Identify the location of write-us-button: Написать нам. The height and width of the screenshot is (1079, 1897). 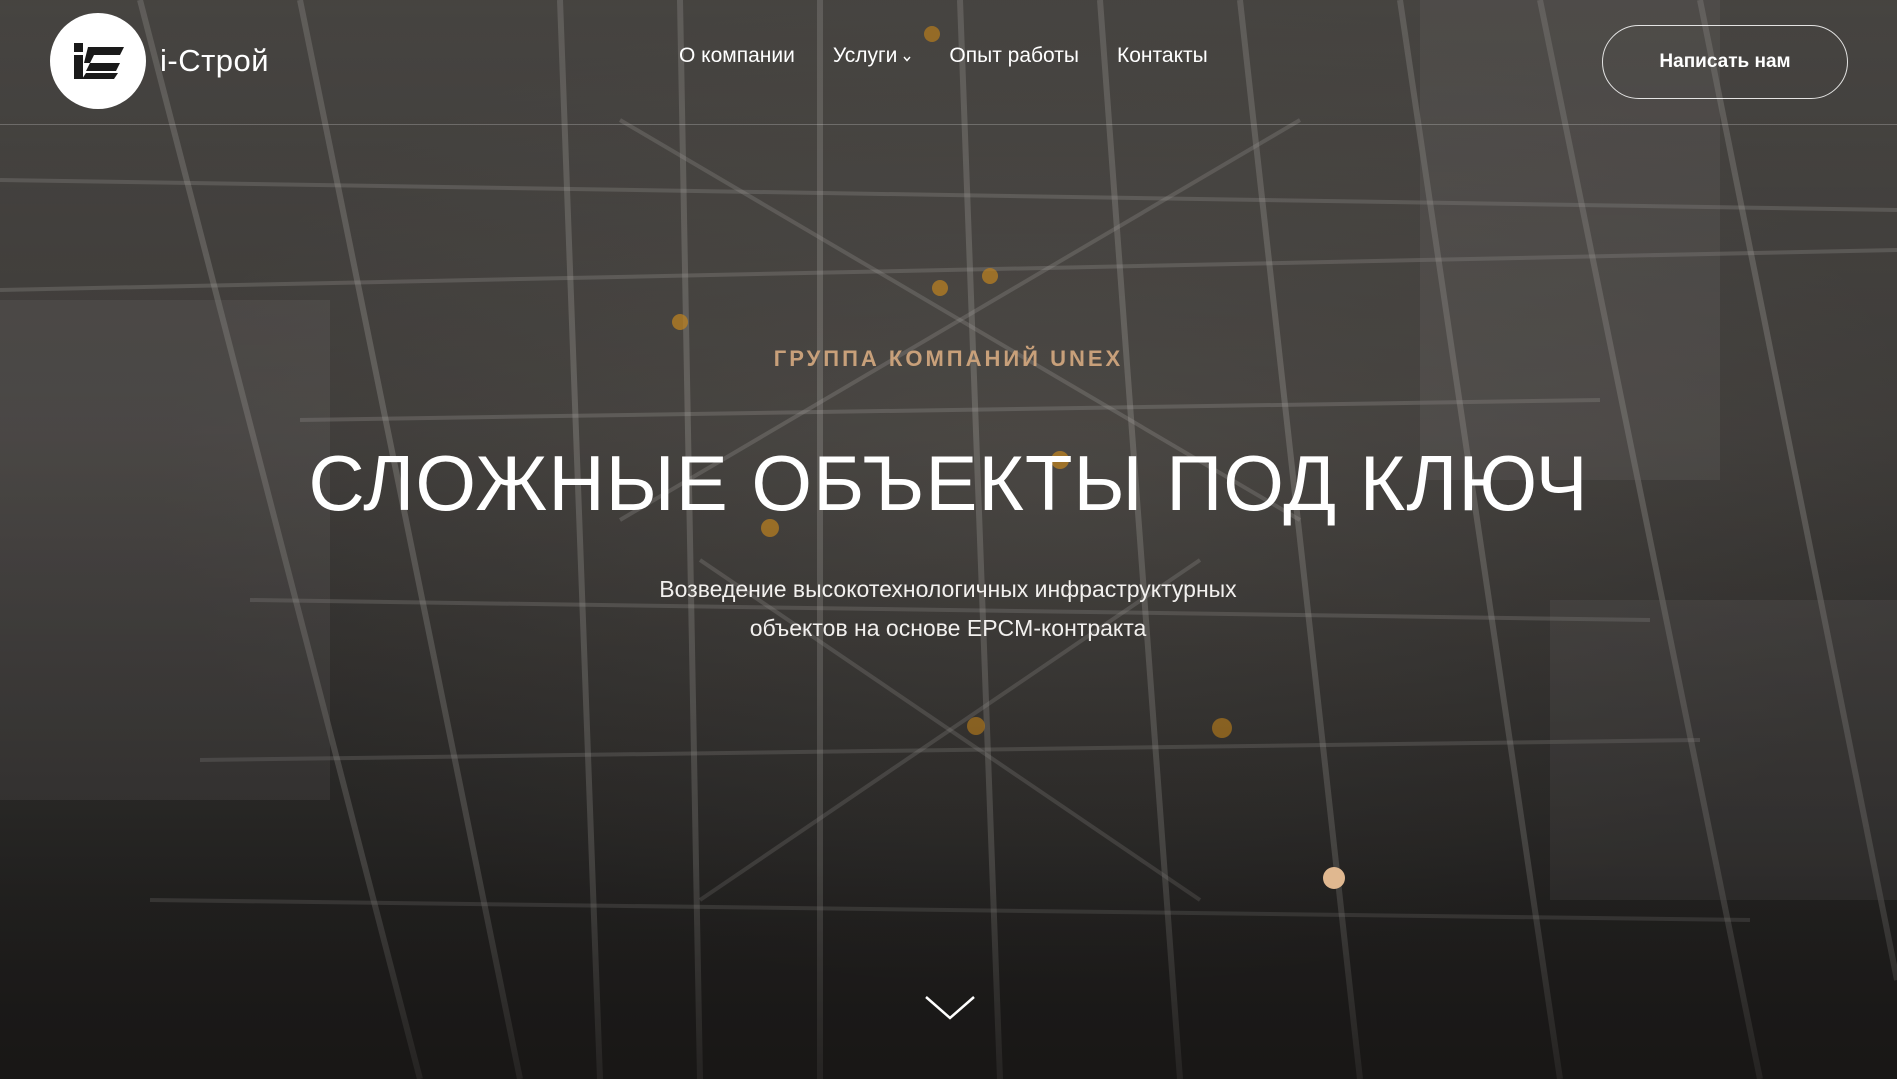
(1725, 62).